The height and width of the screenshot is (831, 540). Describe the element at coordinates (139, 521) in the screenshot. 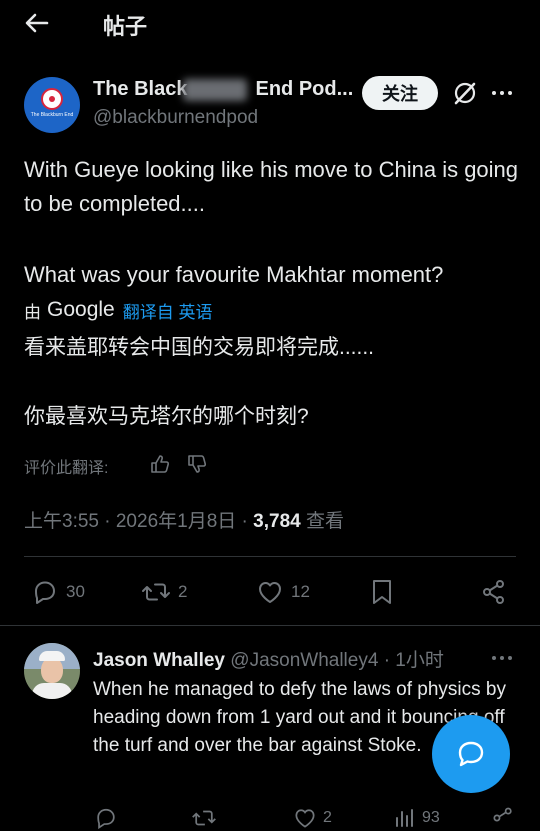

I see `post-timestamp: 上午3:55 · 2026年1月8日 ·` at that location.